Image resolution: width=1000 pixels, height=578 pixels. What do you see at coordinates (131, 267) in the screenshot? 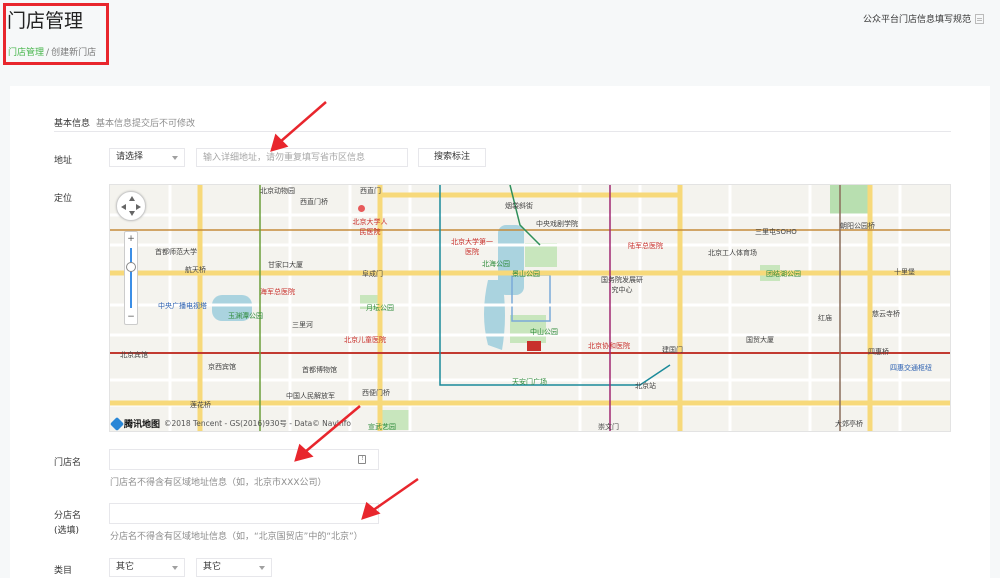
I see `zoom-slider-handle` at bounding box center [131, 267].